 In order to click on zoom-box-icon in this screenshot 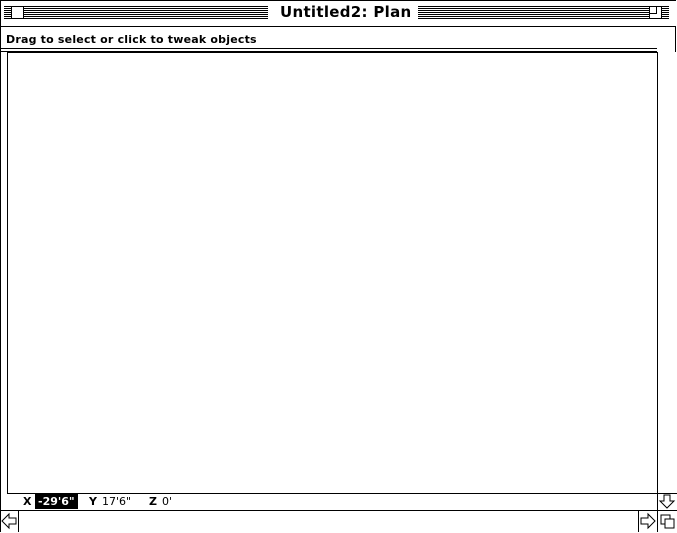, I will do `click(655, 12)`.